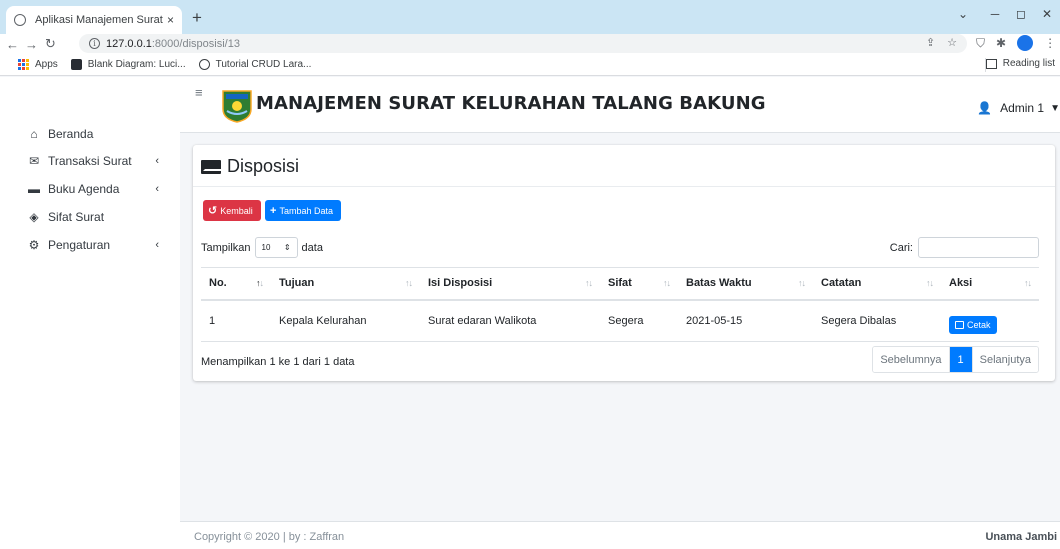 Image resolution: width=1060 pixels, height=549 pixels. I want to click on column-header-sifat: Sifat ↑↓, so click(639, 284).